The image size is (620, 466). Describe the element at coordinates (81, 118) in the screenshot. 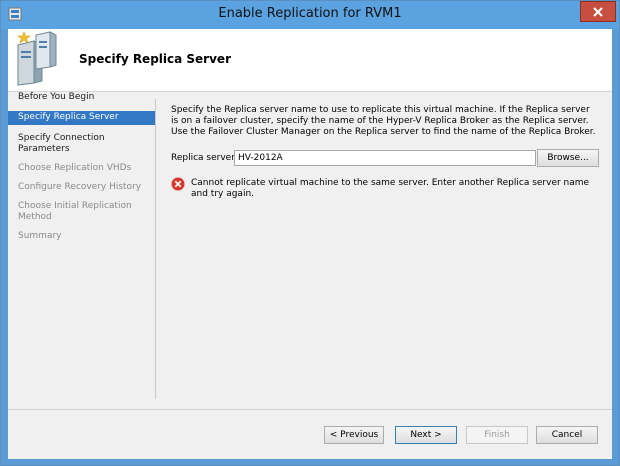

I see `nav-item-specify-replica-server: Specify Replica Server` at that location.